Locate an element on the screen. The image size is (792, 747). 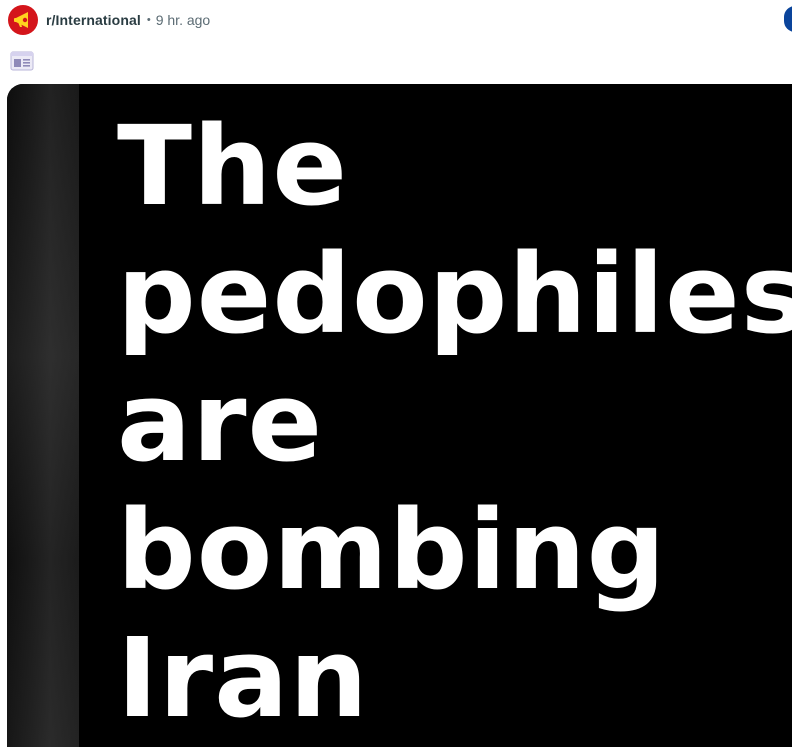
link-preview-icon is located at coordinates (22, 61).